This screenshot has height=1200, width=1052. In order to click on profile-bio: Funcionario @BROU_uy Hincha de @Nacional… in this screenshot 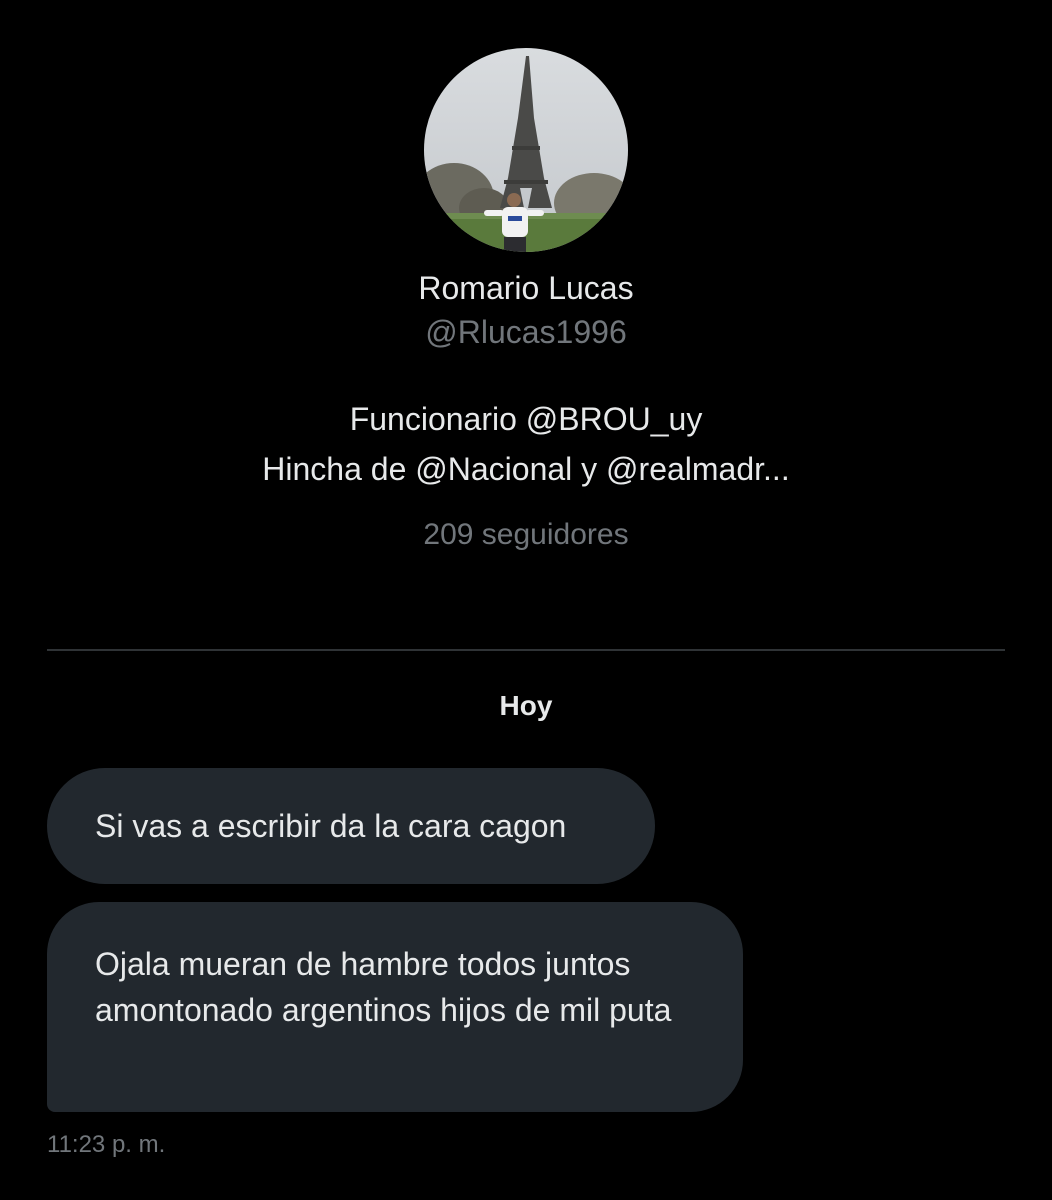, I will do `click(526, 444)`.